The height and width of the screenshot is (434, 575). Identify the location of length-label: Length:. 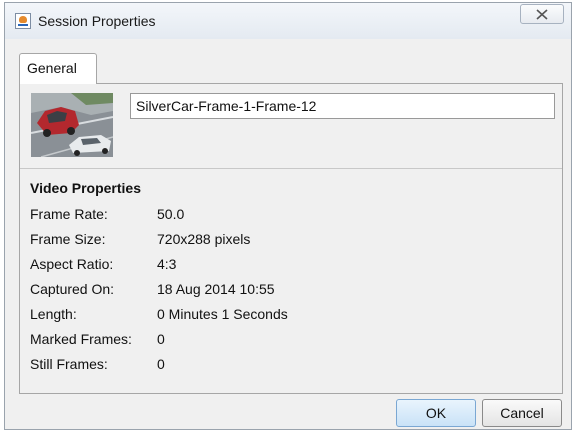
(53, 314).